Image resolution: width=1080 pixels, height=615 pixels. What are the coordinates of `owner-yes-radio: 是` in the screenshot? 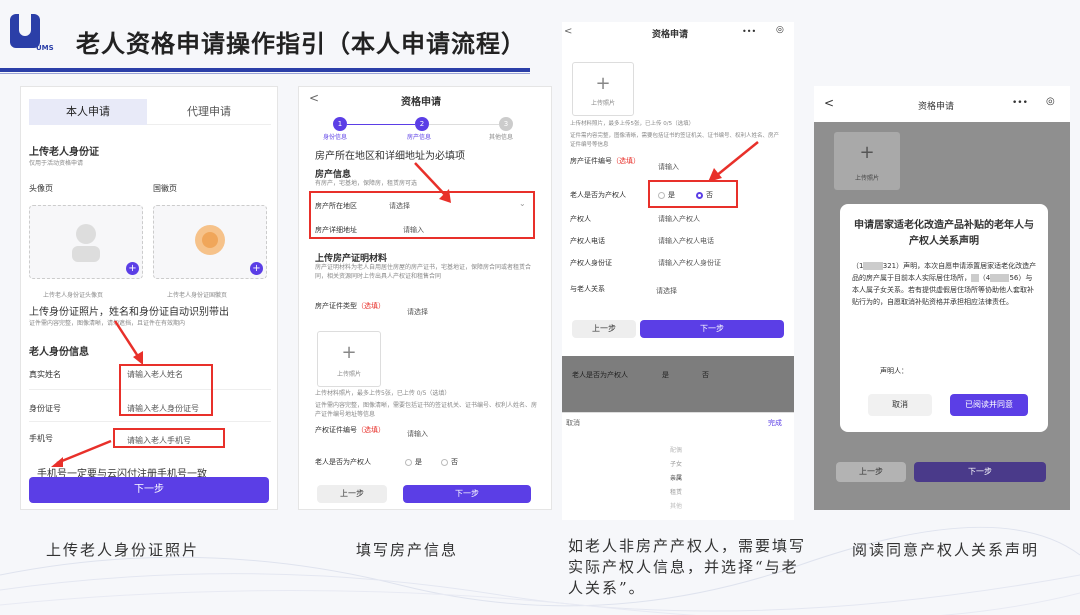 It's located at (413, 462).